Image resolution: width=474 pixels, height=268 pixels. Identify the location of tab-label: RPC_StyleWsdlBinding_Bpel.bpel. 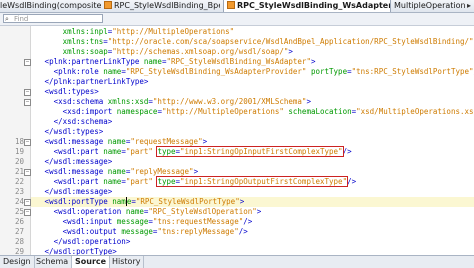
(167, 5).